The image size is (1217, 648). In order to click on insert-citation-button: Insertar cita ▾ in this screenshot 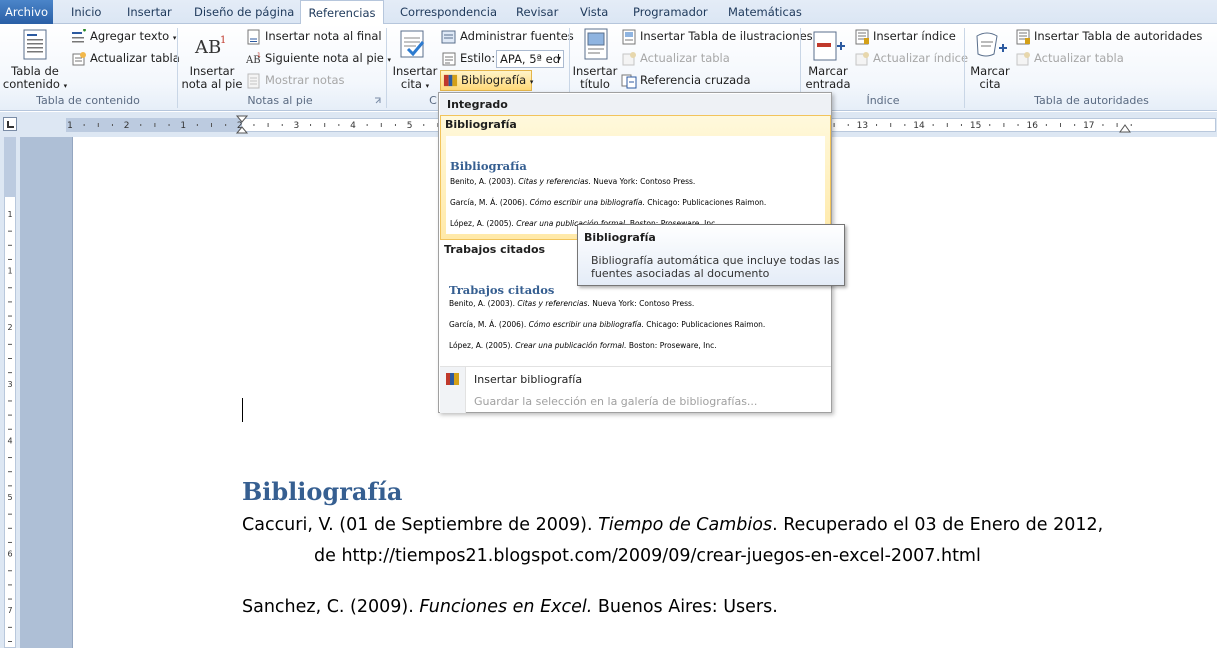, I will do `click(415, 79)`.